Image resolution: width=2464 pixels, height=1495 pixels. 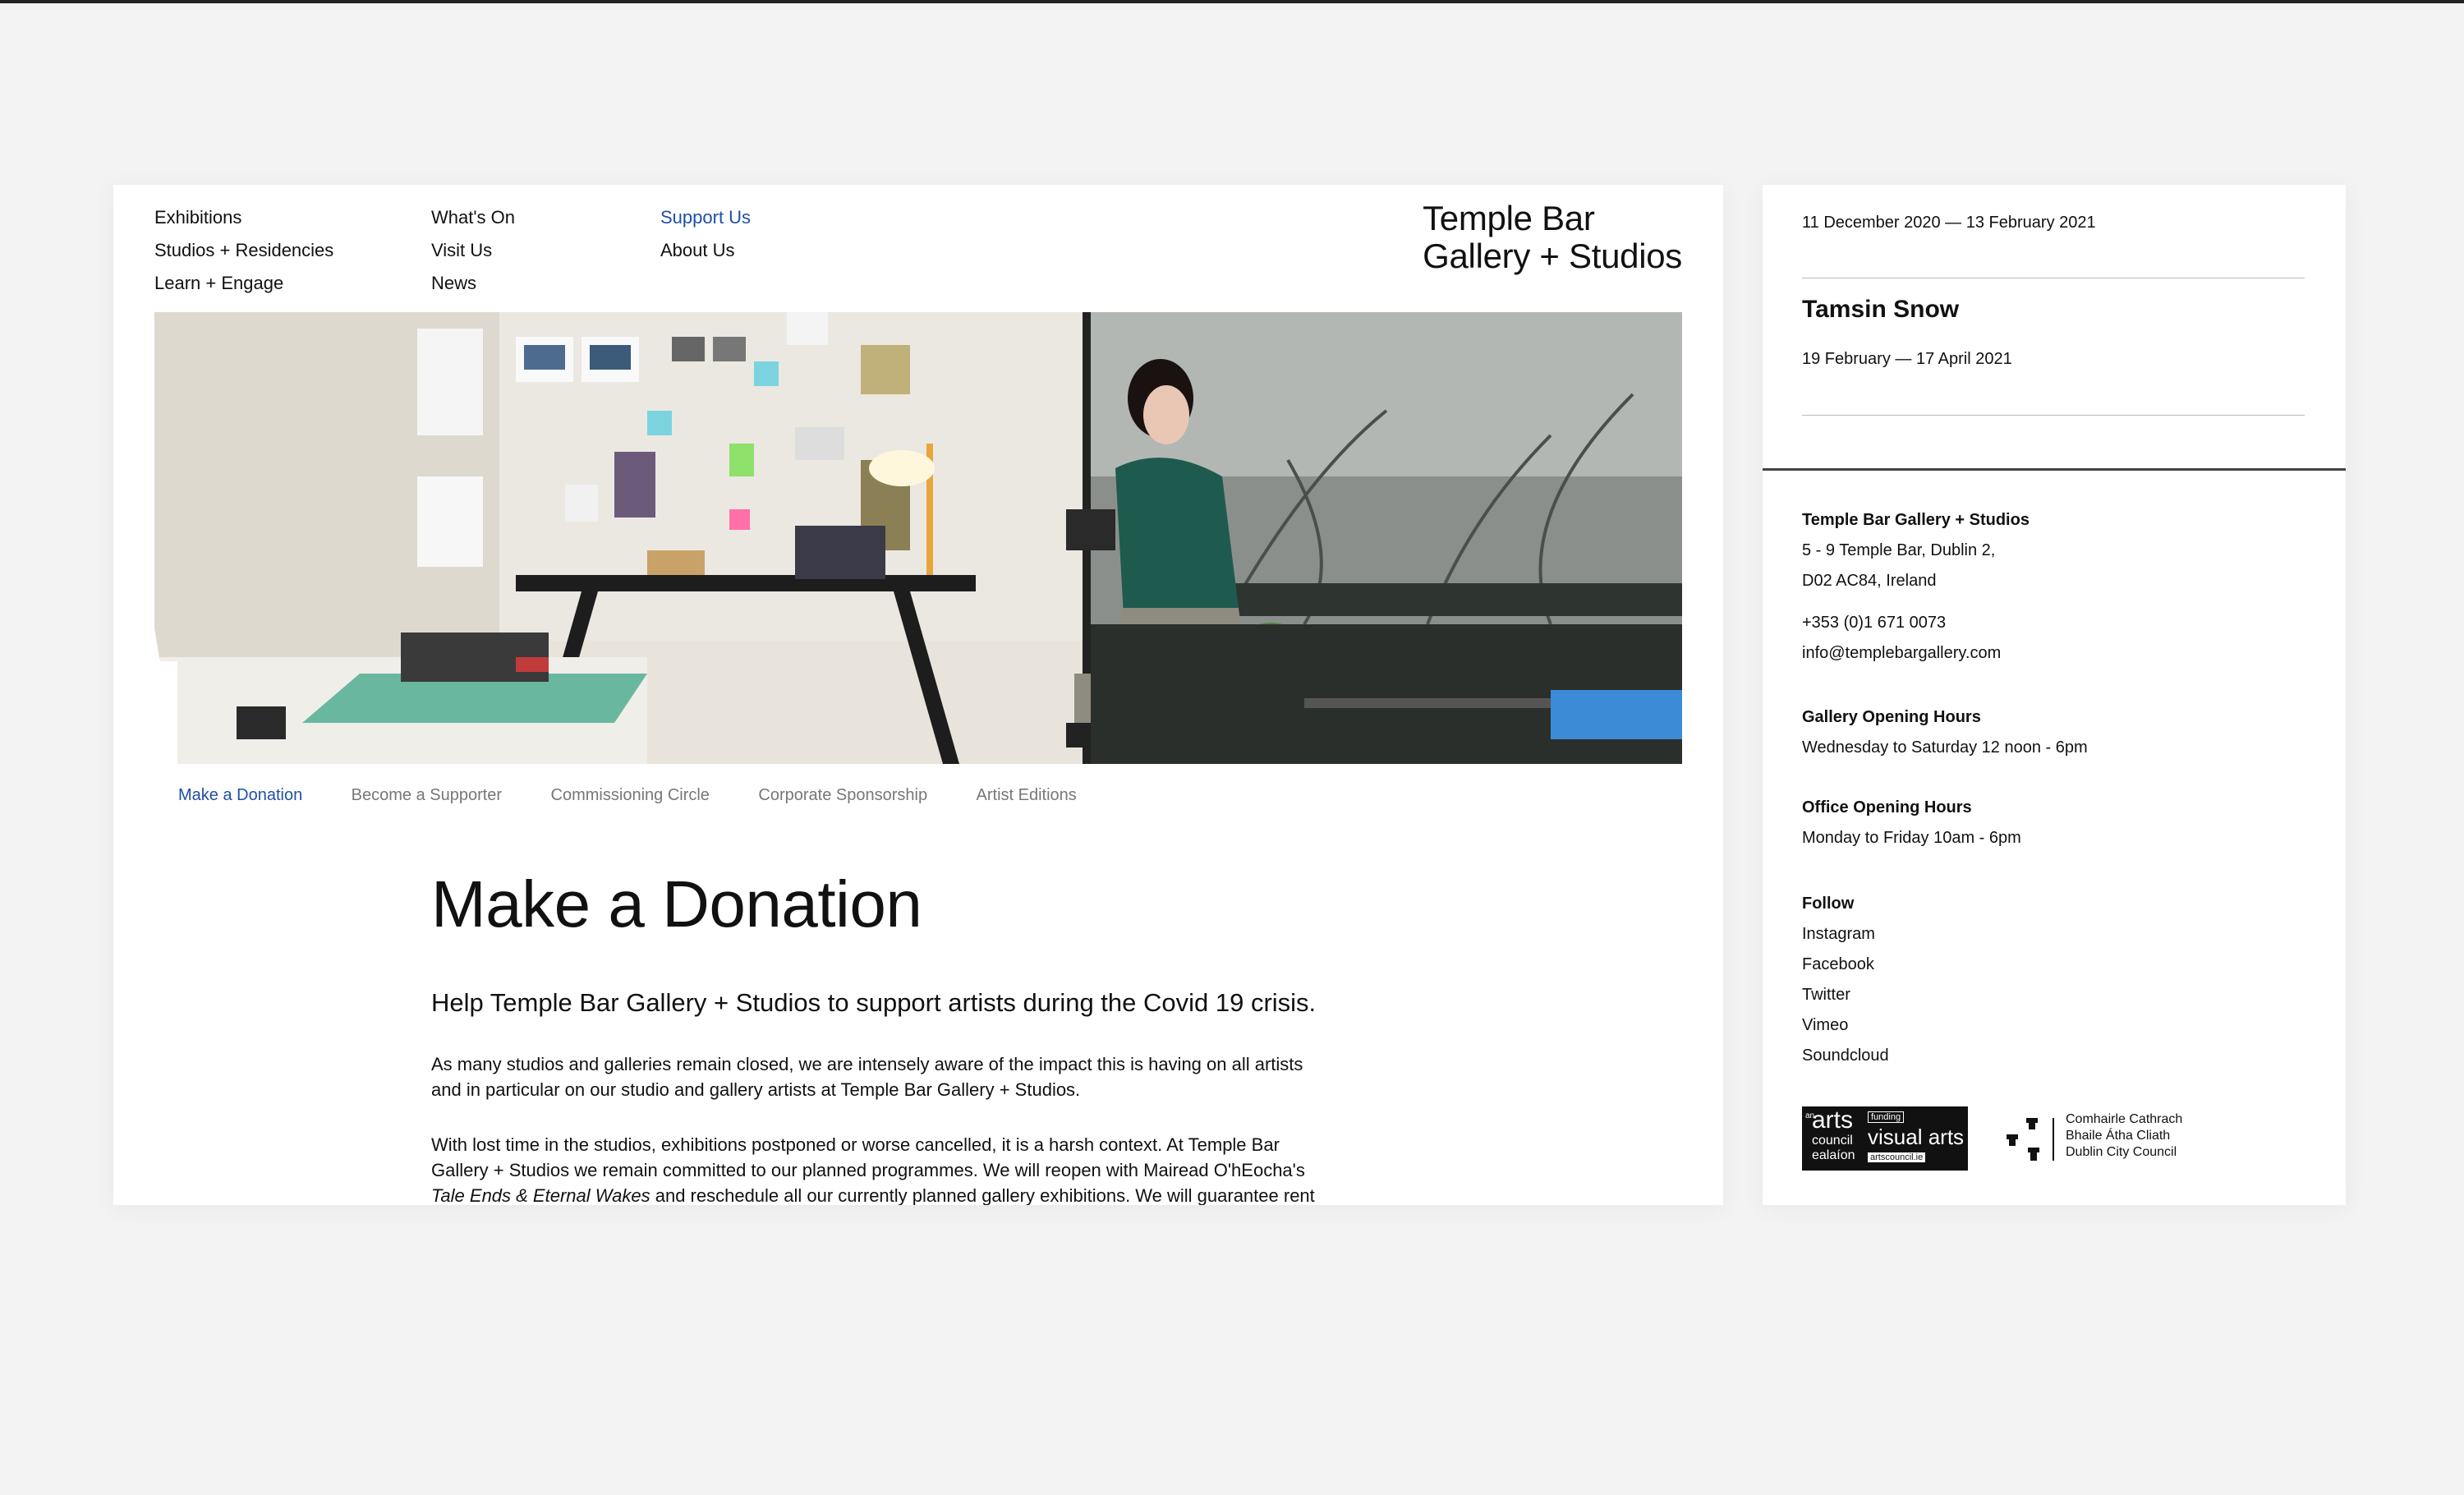 I want to click on event-2-date: 19 February — 17 April 2021, so click(x=1907, y=359).